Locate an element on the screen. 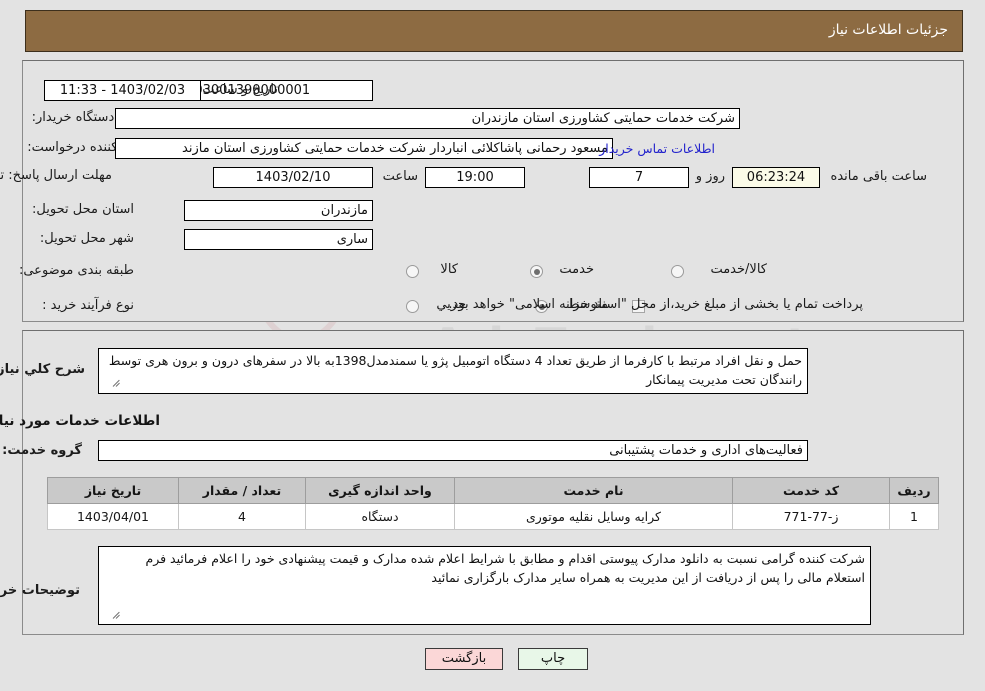  back-button: بازگشت is located at coordinates (464, 659).